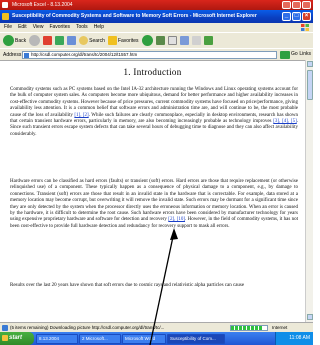 The height and width of the screenshot is (345, 320). I want to click on standard-toolbar: Back Search Favorites, so click(156, 40).